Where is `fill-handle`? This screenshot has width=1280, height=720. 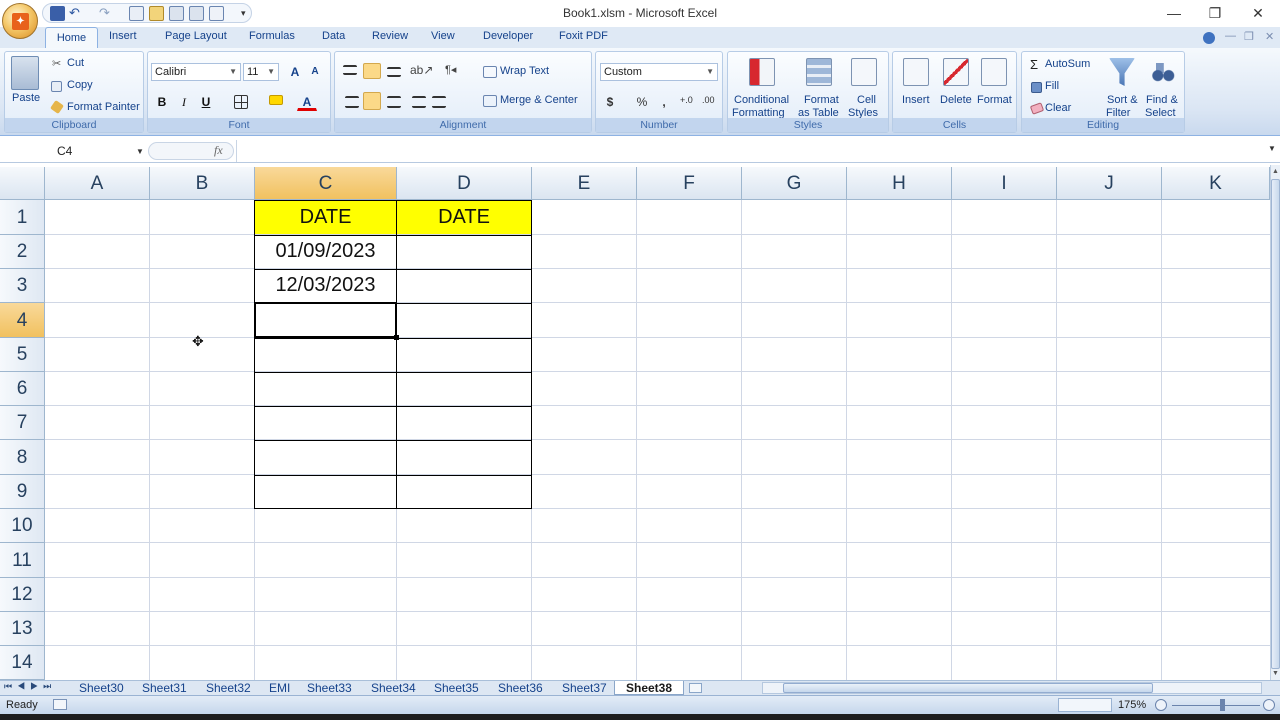 fill-handle is located at coordinates (396, 337).